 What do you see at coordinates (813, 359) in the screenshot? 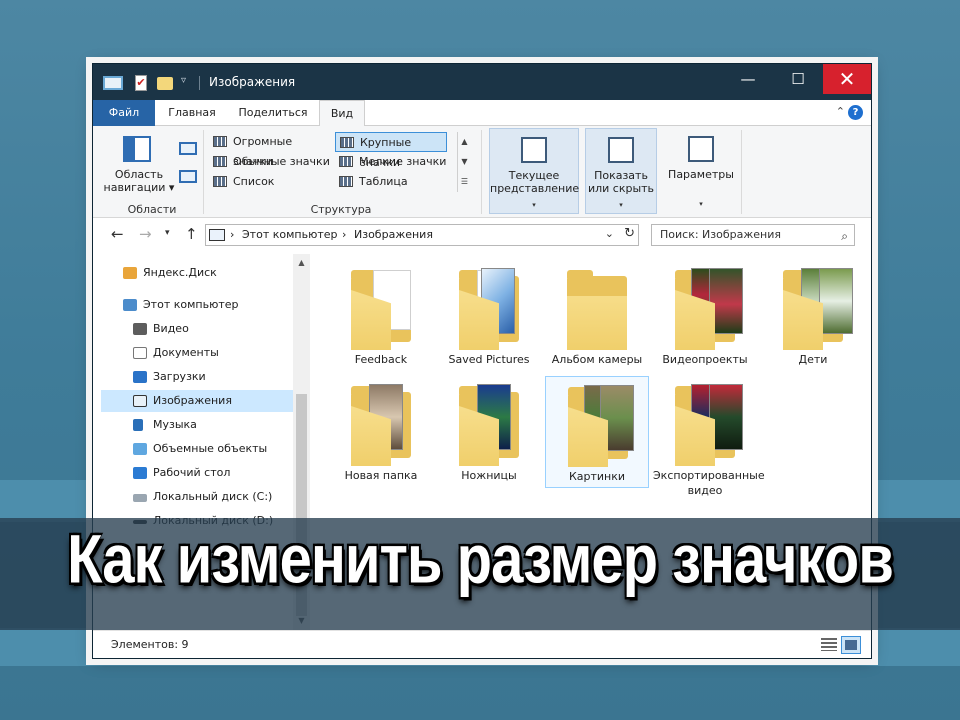
I see `folder-label: Дети` at bounding box center [813, 359].